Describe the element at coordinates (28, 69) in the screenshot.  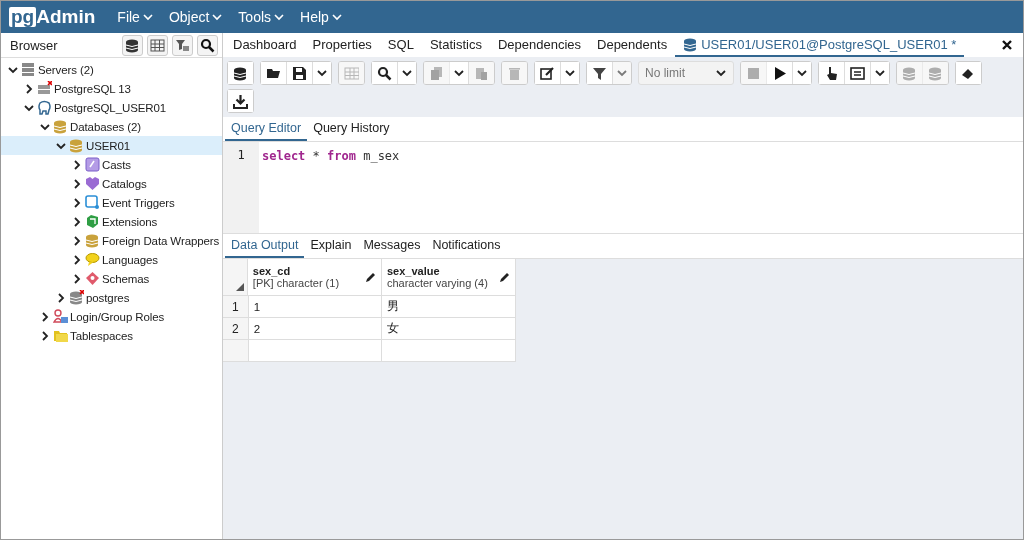
I see `servers-icon` at that location.